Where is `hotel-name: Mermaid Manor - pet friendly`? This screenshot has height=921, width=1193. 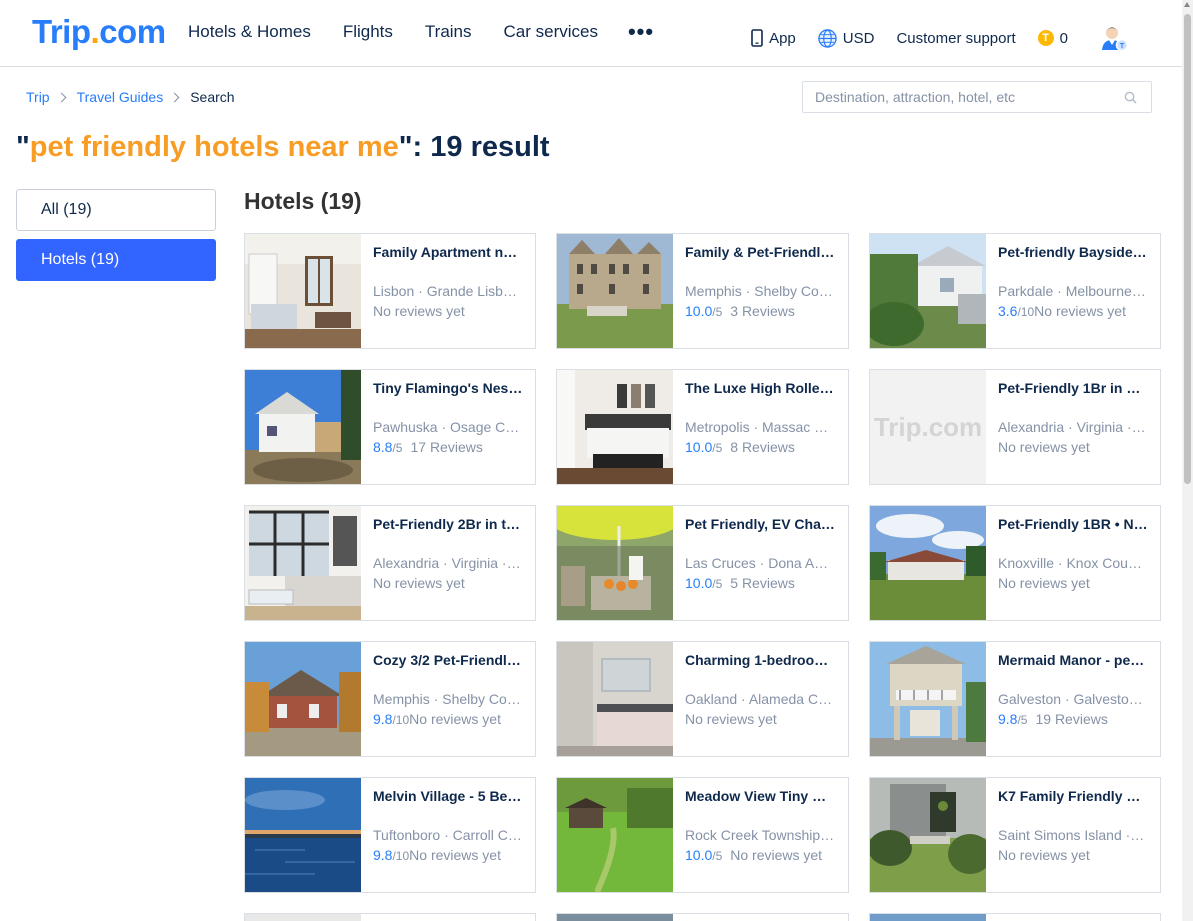
hotel-name: Mermaid Manor - pet friendly is located at coordinates (1073, 660).